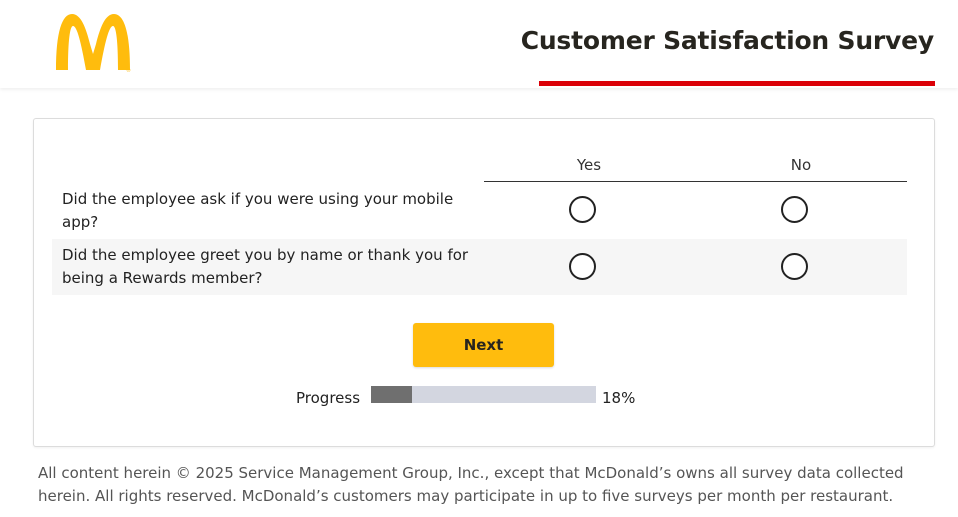  Describe the element at coordinates (391, 394) in the screenshot. I see `progress-bar-fill` at that location.